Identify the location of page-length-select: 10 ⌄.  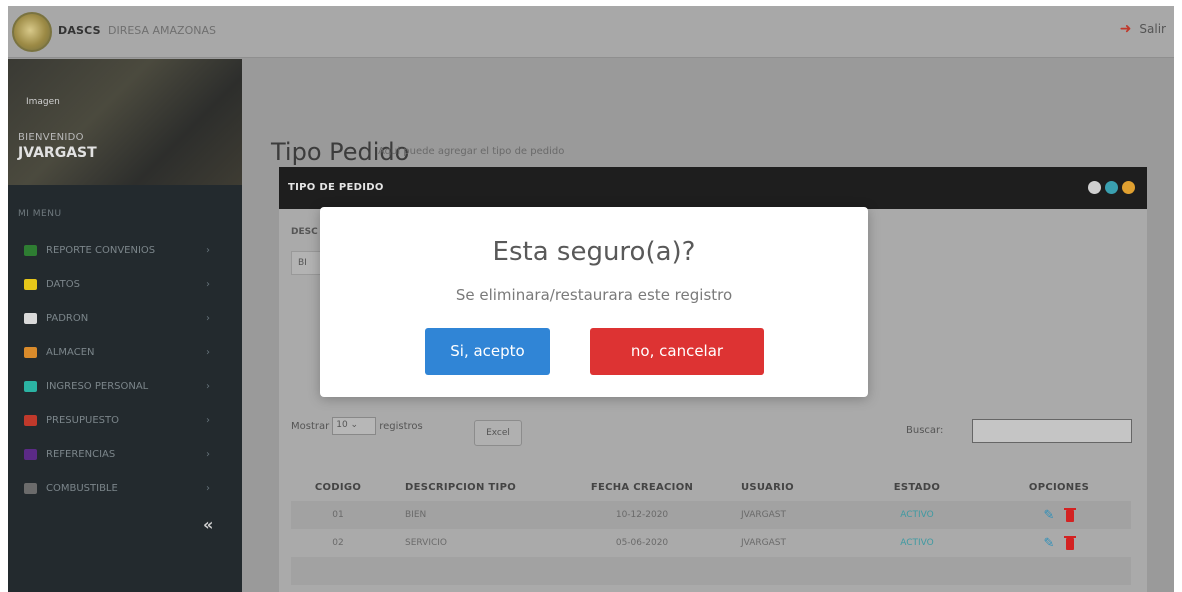
(354, 426).